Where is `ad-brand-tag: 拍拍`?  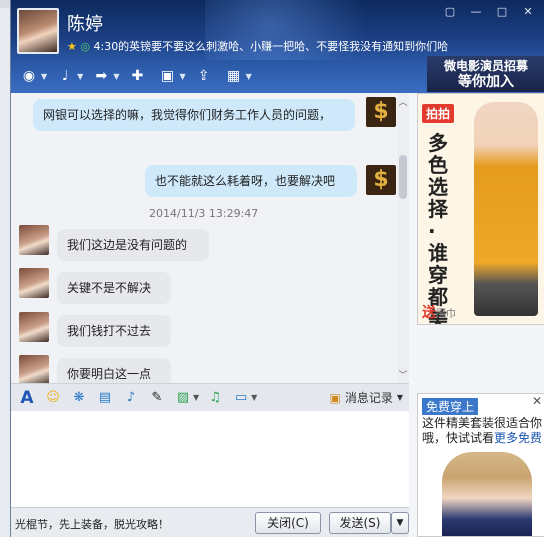 ad-brand-tag: 拍拍 is located at coordinates (438, 113).